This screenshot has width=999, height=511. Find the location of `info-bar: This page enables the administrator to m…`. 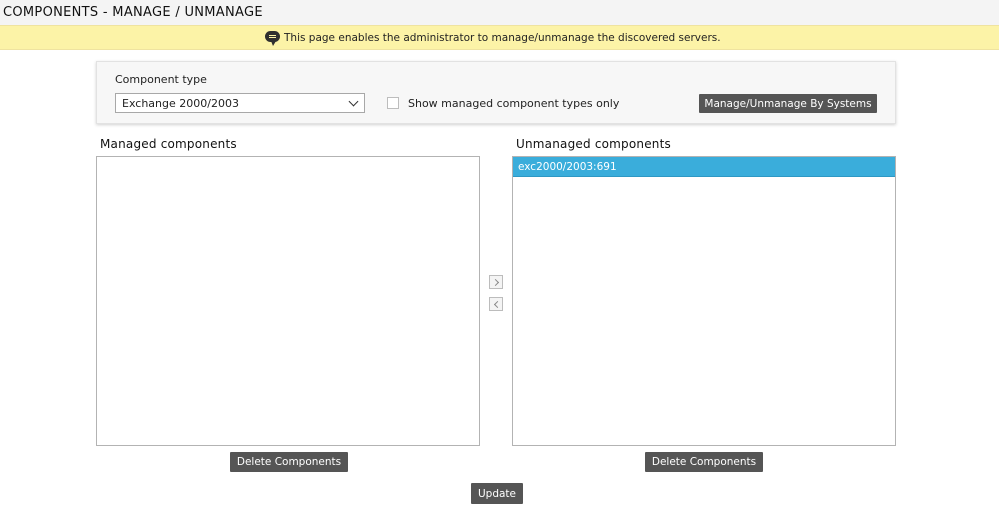

info-bar: This page enables the administrator to m… is located at coordinates (499, 37).